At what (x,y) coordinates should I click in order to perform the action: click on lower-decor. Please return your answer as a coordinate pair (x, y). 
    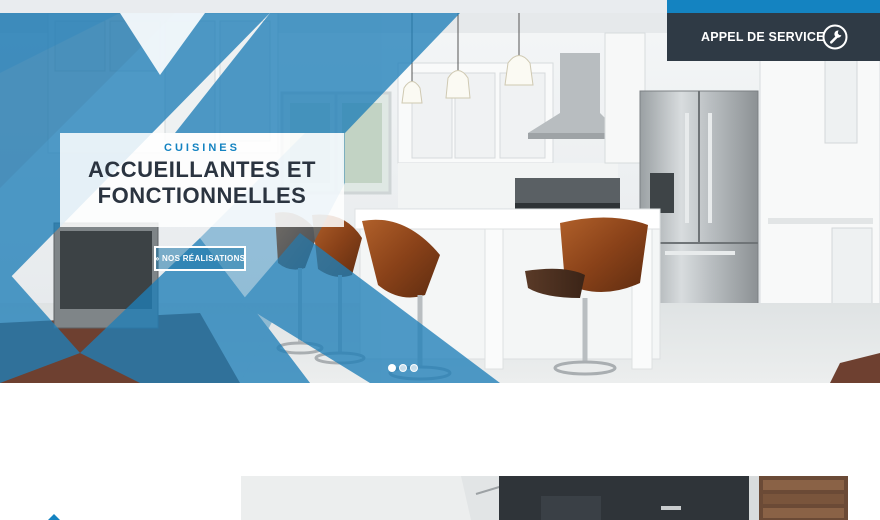
    Looking at the image, I should click on (125, 498).